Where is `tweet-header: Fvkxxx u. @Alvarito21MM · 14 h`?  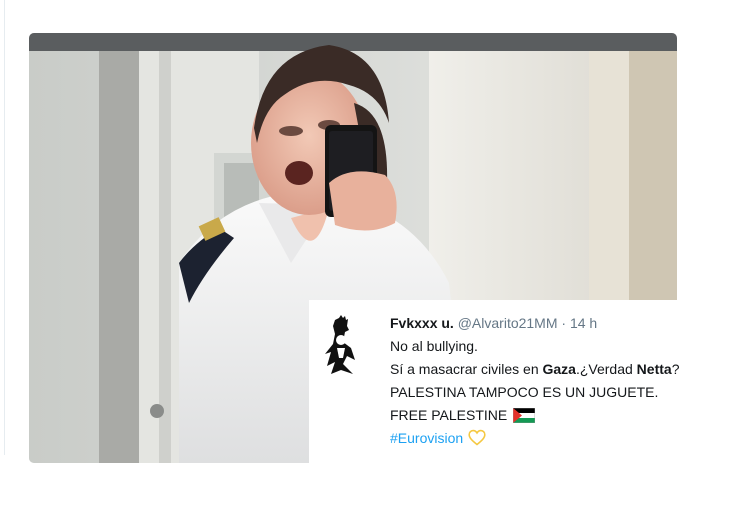 tweet-header: Fvkxxx u. @Alvarito21MM · 14 h is located at coordinates (571, 323).